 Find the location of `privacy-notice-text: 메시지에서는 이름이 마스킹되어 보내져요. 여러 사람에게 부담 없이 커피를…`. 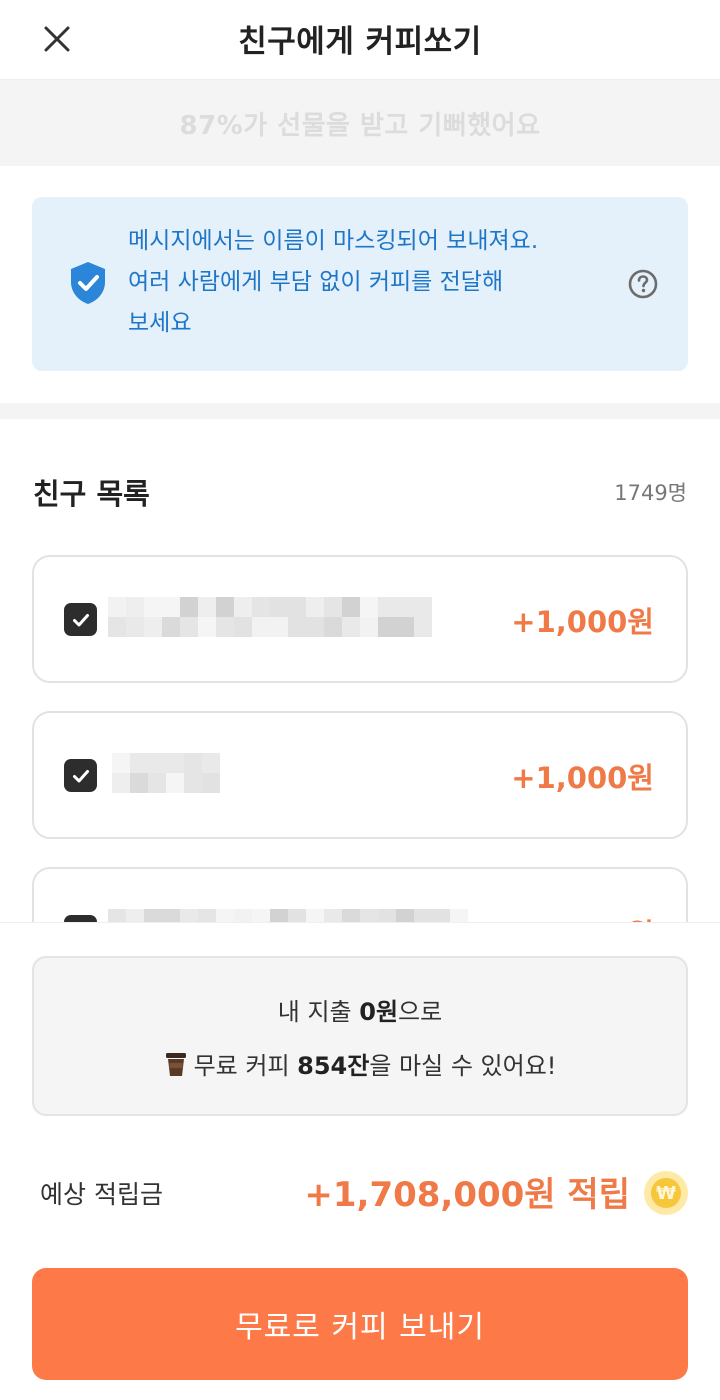

privacy-notice-text: 메시지에서는 이름이 마스킹되어 보내져요. 여러 사람에게 부담 없이 커피를… is located at coordinates (363, 282).